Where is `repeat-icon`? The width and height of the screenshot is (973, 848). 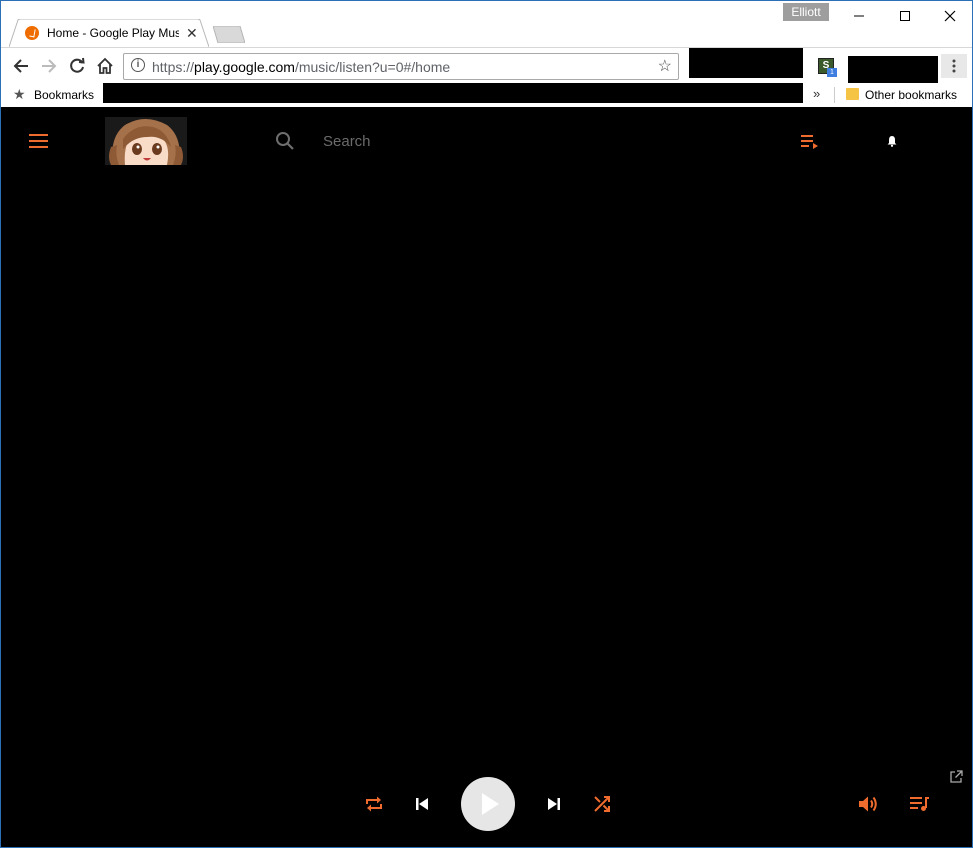 repeat-icon is located at coordinates (374, 804).